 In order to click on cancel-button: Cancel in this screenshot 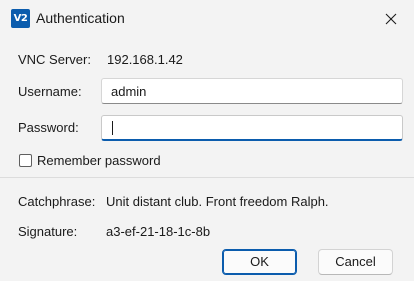, I will do `click(355, 262)`.